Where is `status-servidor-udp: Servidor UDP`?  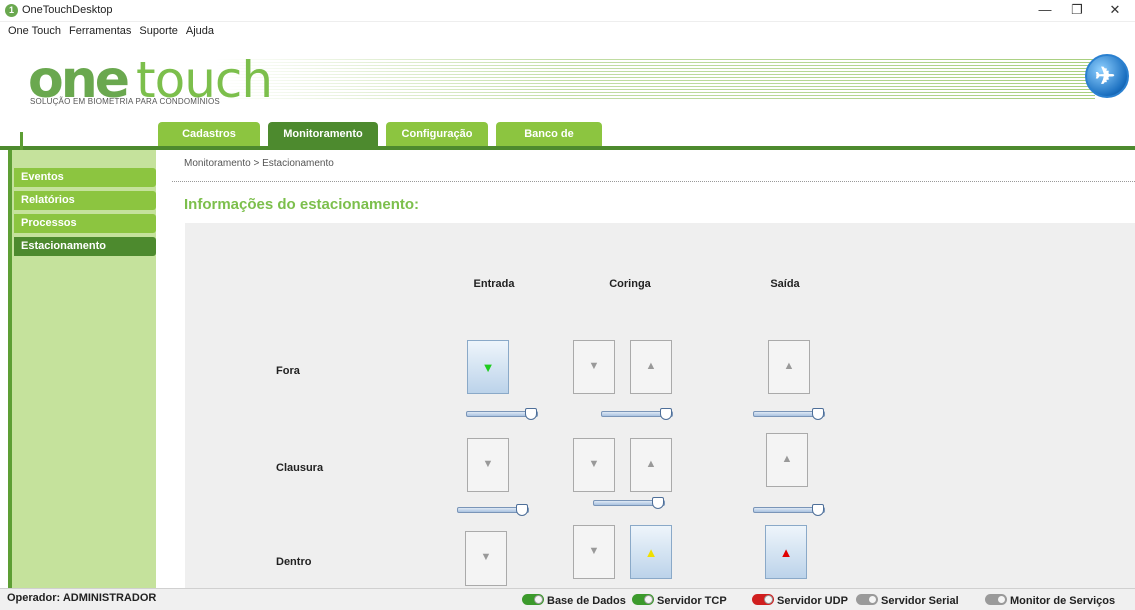
status-servidor-udp: Servidor UDP is located at coordinates (800, 600).